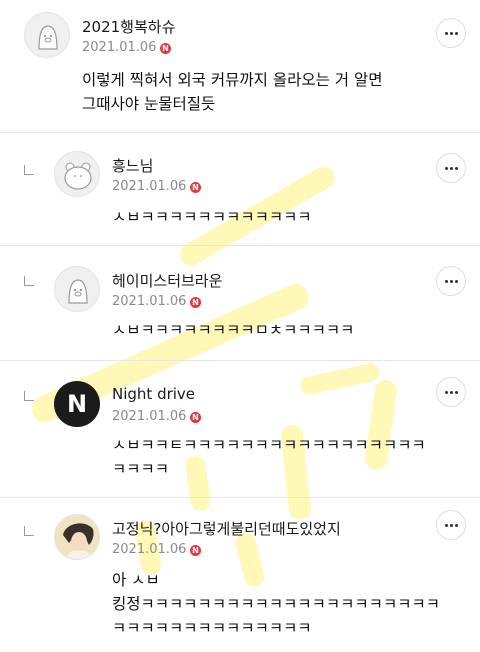 The width and height of the screenshot is (480, 652). I want to click on comment-text: ㅅㅂㅋㅋㅋㅋㅋㅋㅋㅋㅁㅊㅋㅋㅋㅋㅋ, so click(233, 330).